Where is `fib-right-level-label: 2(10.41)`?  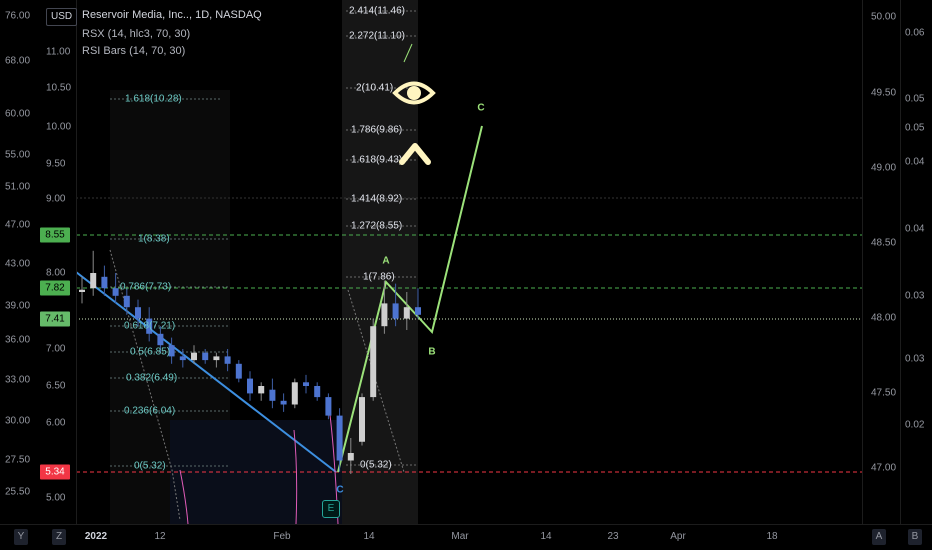 fib-right-level-label: 2(10.41) is located at coordinates (375, 88).